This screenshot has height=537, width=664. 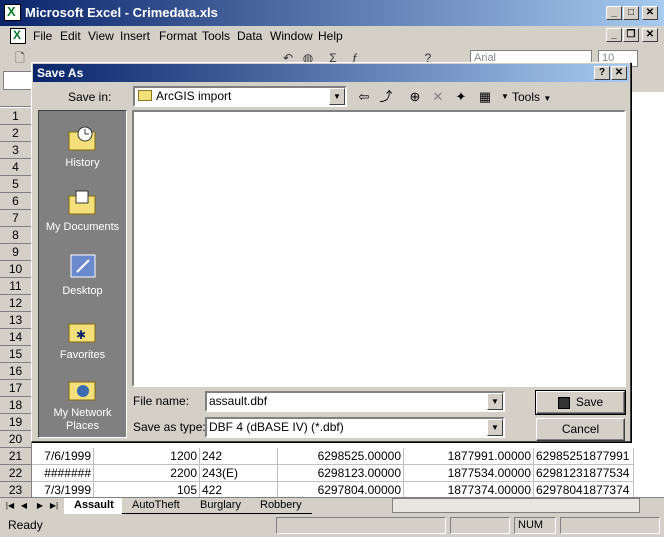 I want to click on row-header: 17, so click(x=16, y=388).